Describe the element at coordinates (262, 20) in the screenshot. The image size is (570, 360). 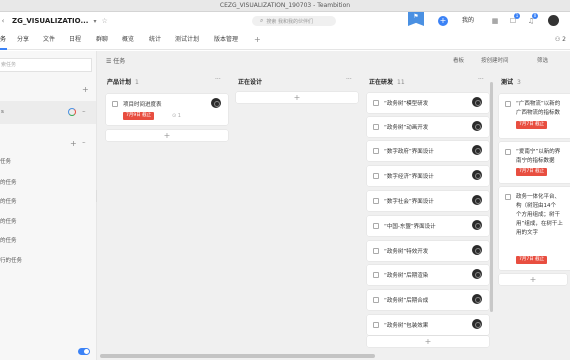
I see `search-icon: ⌕` at that location.